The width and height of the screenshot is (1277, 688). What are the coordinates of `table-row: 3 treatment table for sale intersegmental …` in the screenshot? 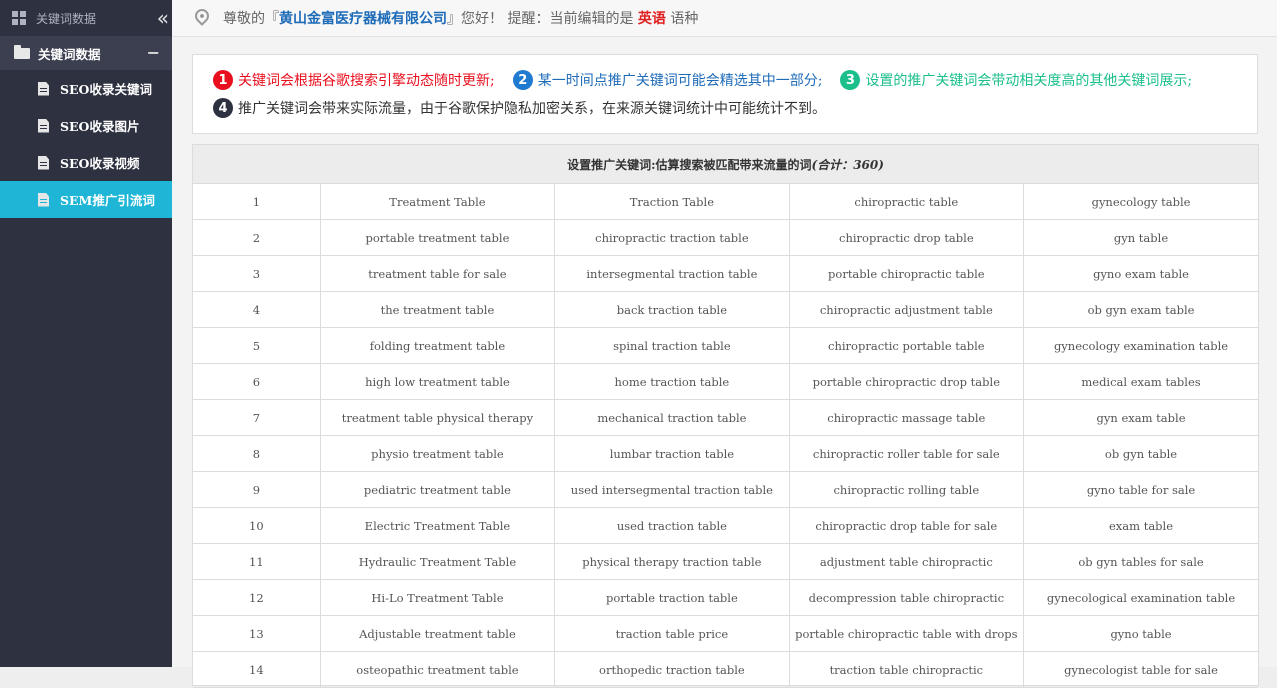 It's located at (725, 273).